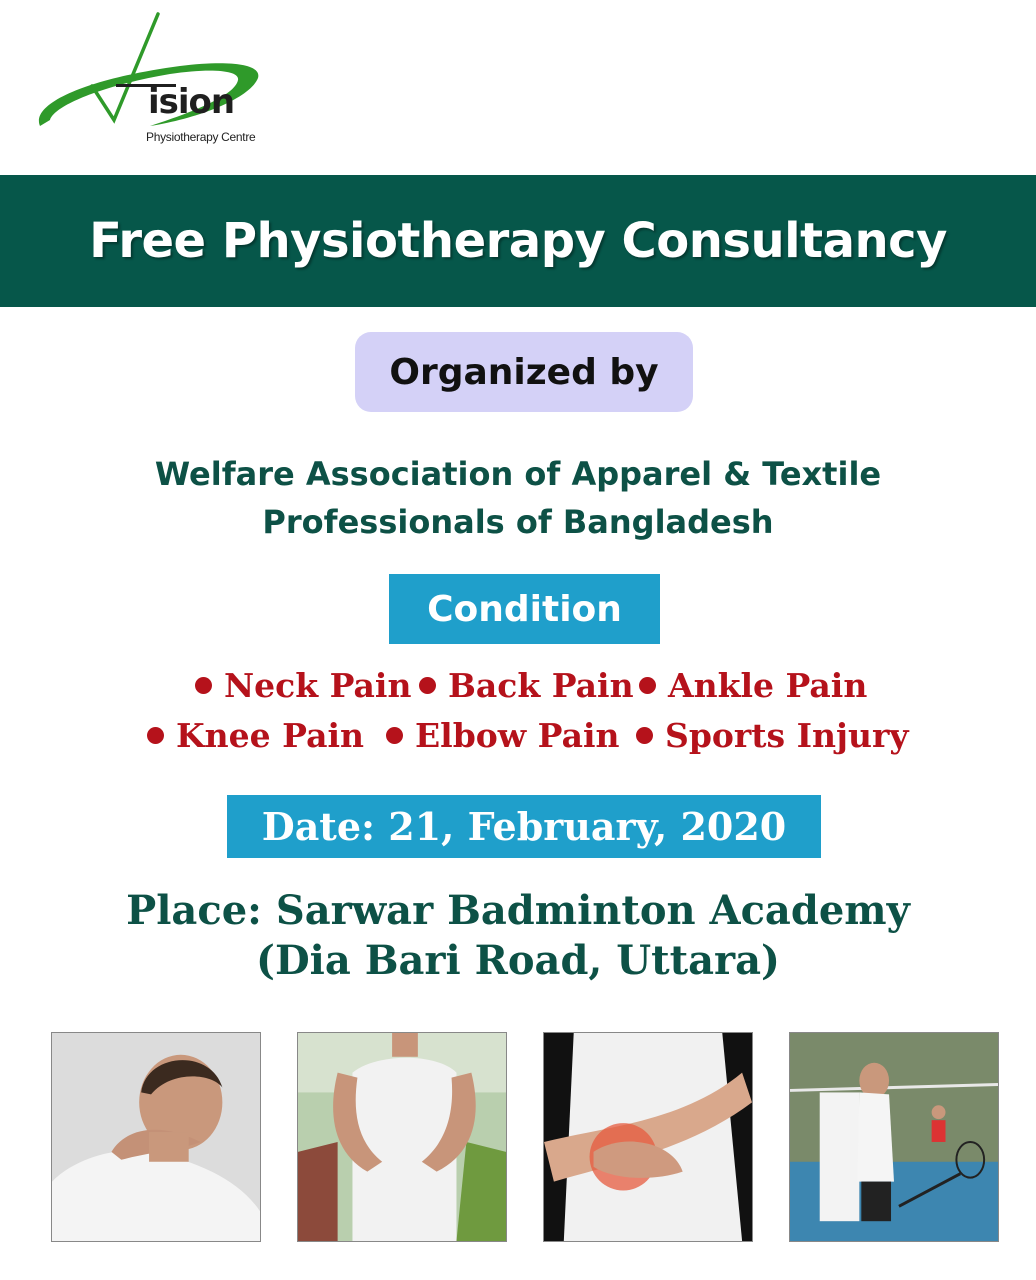 This screenshot has width=1036, height=1280. I want to click on condition-item: Elbow Pain, so click(503, 735).